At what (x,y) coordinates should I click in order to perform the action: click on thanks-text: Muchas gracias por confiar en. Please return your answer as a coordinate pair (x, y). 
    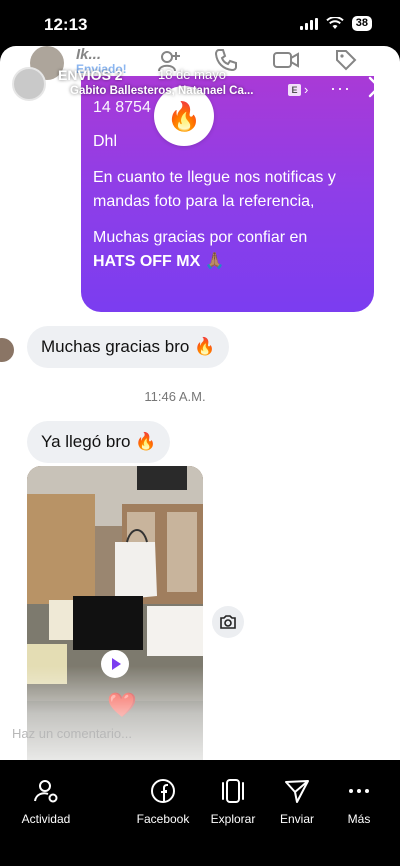
    Looking at the image, I should click on (200, 237).